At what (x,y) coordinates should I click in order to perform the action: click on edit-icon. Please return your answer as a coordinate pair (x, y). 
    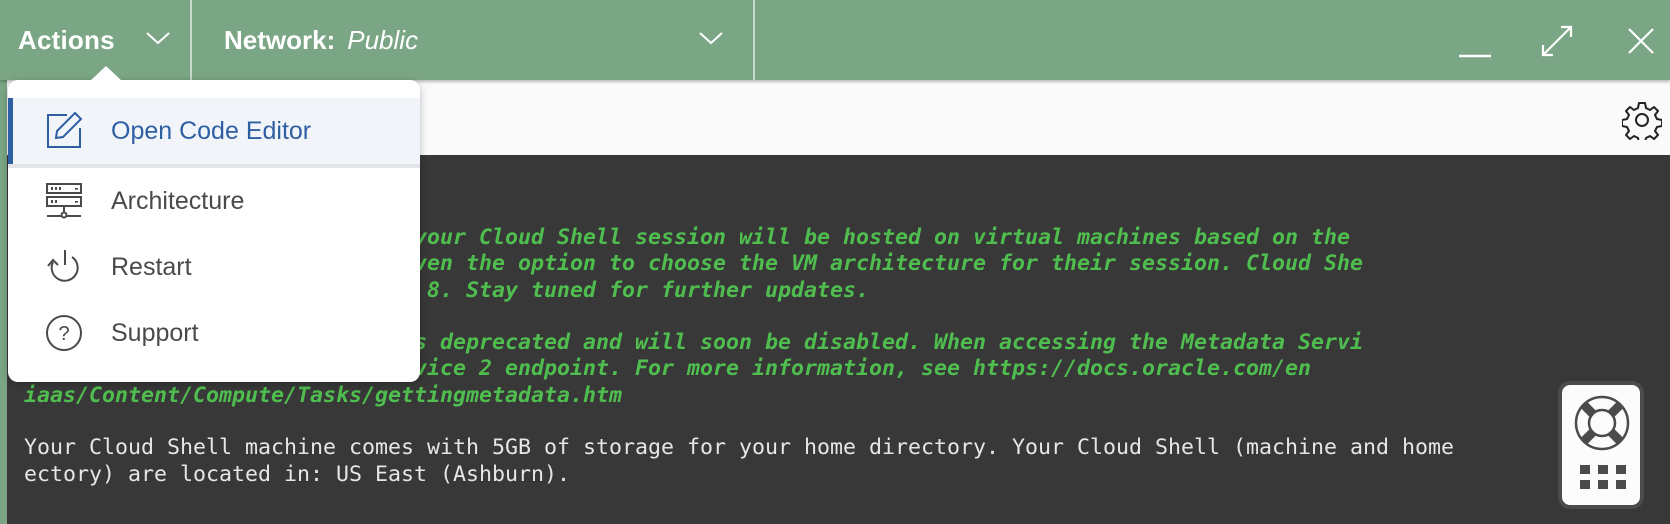
    Looking at the image, I should click on (64, 131).